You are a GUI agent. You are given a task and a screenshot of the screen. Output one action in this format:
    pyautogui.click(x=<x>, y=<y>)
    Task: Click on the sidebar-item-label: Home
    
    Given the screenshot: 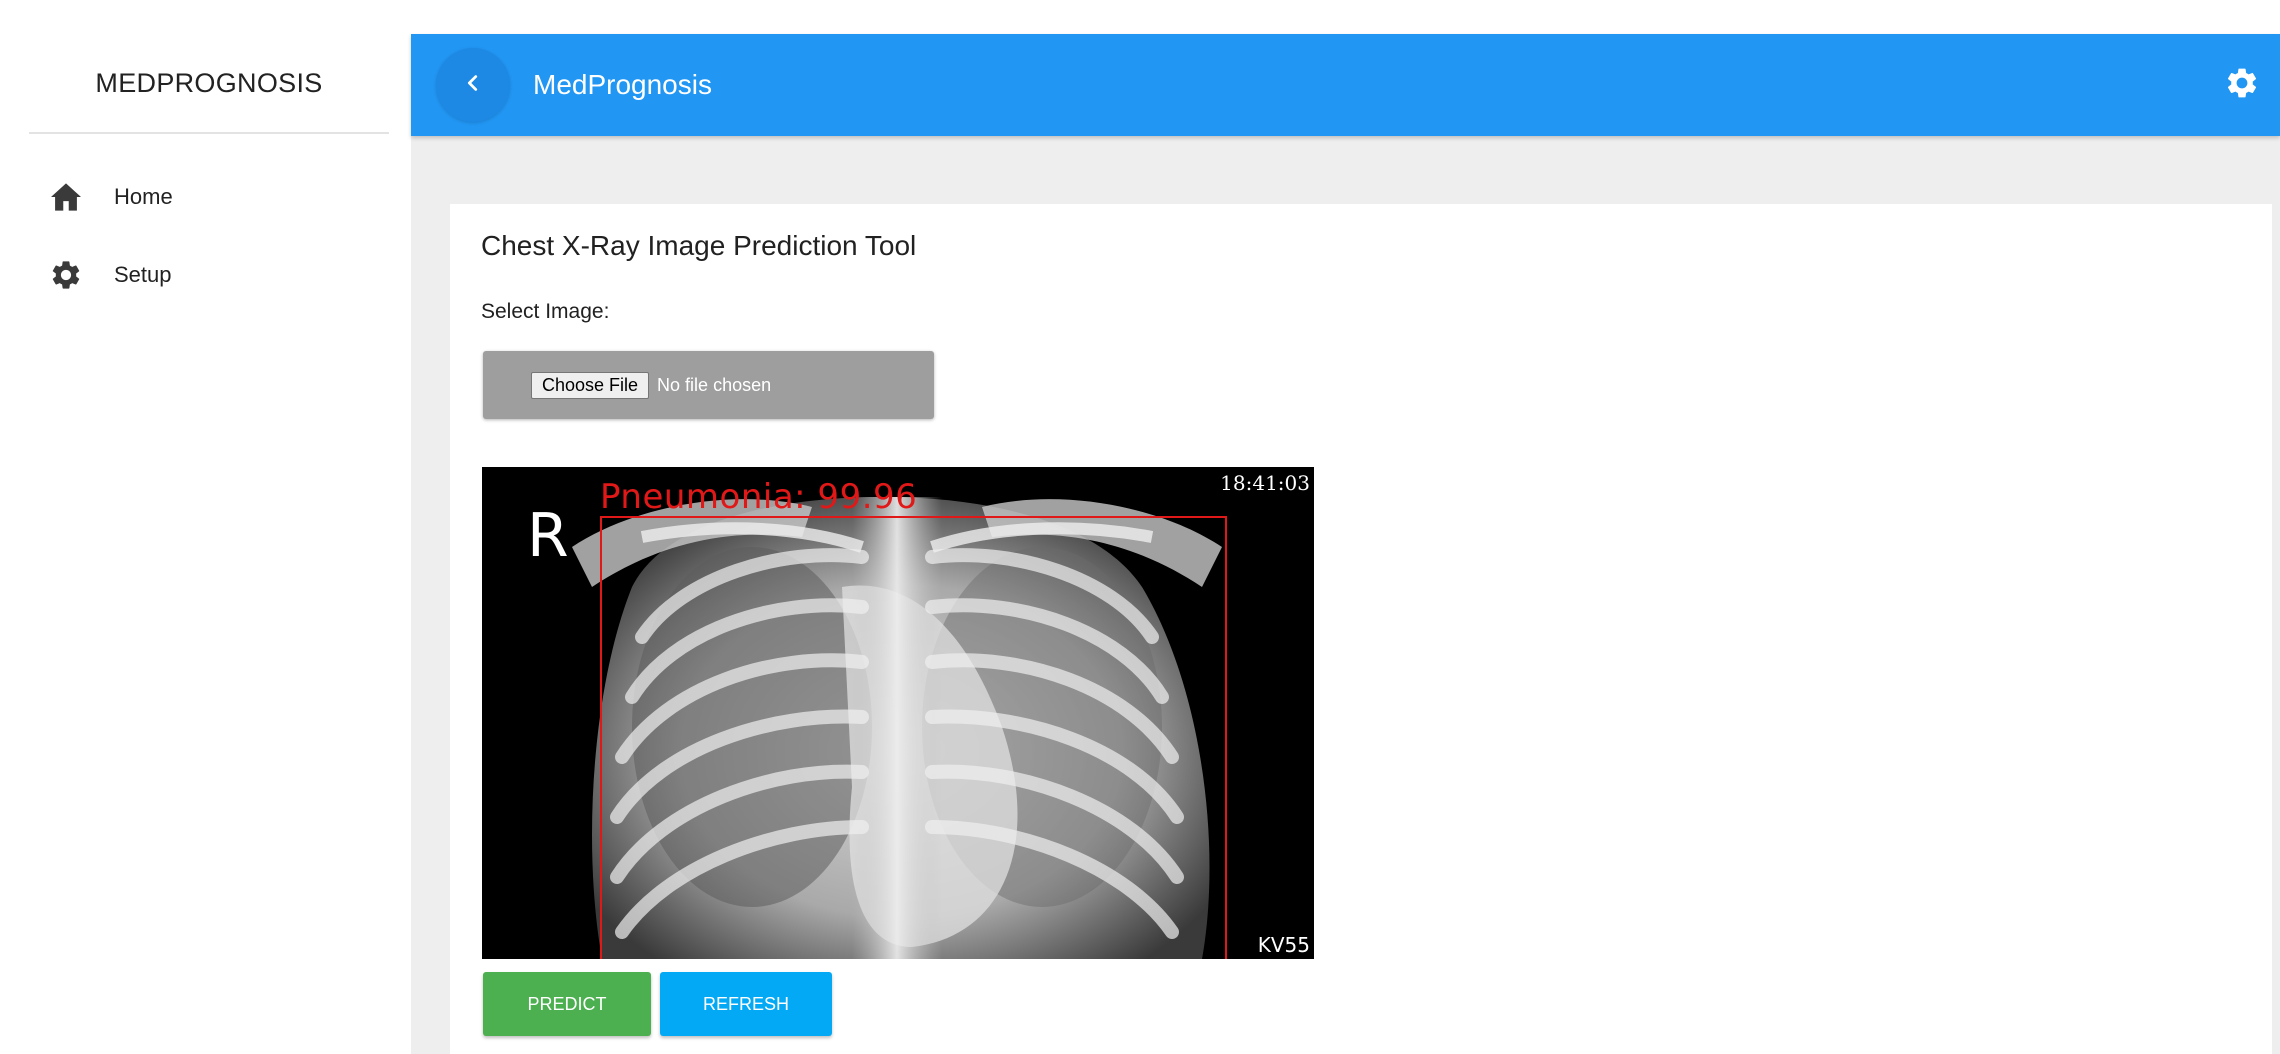 What is the action you would take?
    pyautogui.click(x=143, y=196)
    